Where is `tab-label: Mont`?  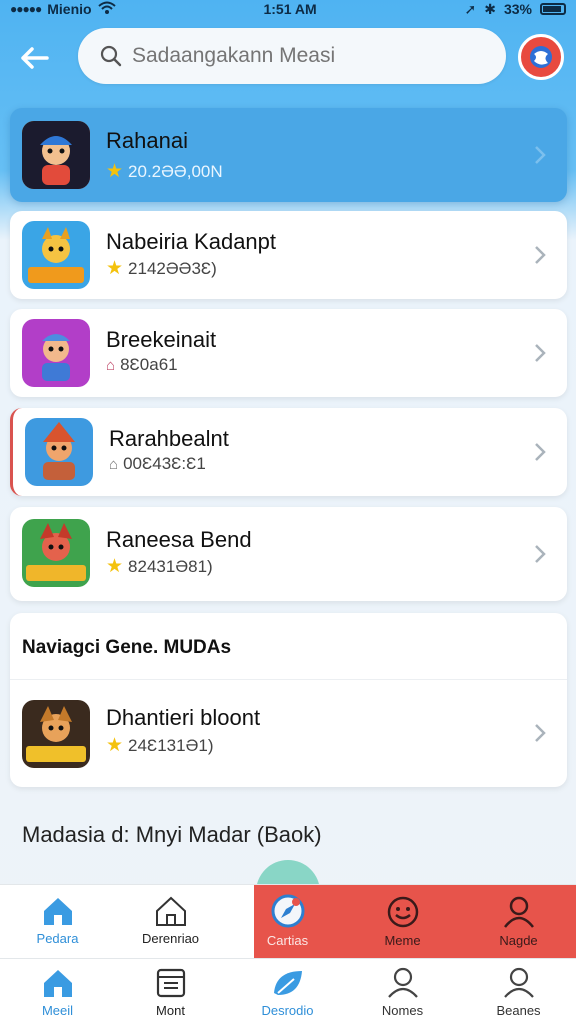 tab-label: Mont is located at coordinates (170, 1010).